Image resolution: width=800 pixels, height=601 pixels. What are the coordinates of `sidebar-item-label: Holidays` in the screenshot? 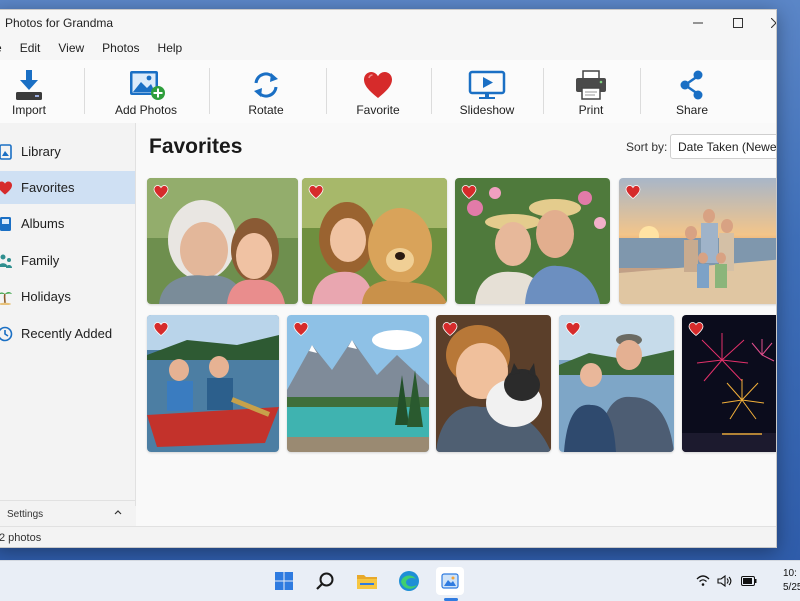 It's located at (46, 296).